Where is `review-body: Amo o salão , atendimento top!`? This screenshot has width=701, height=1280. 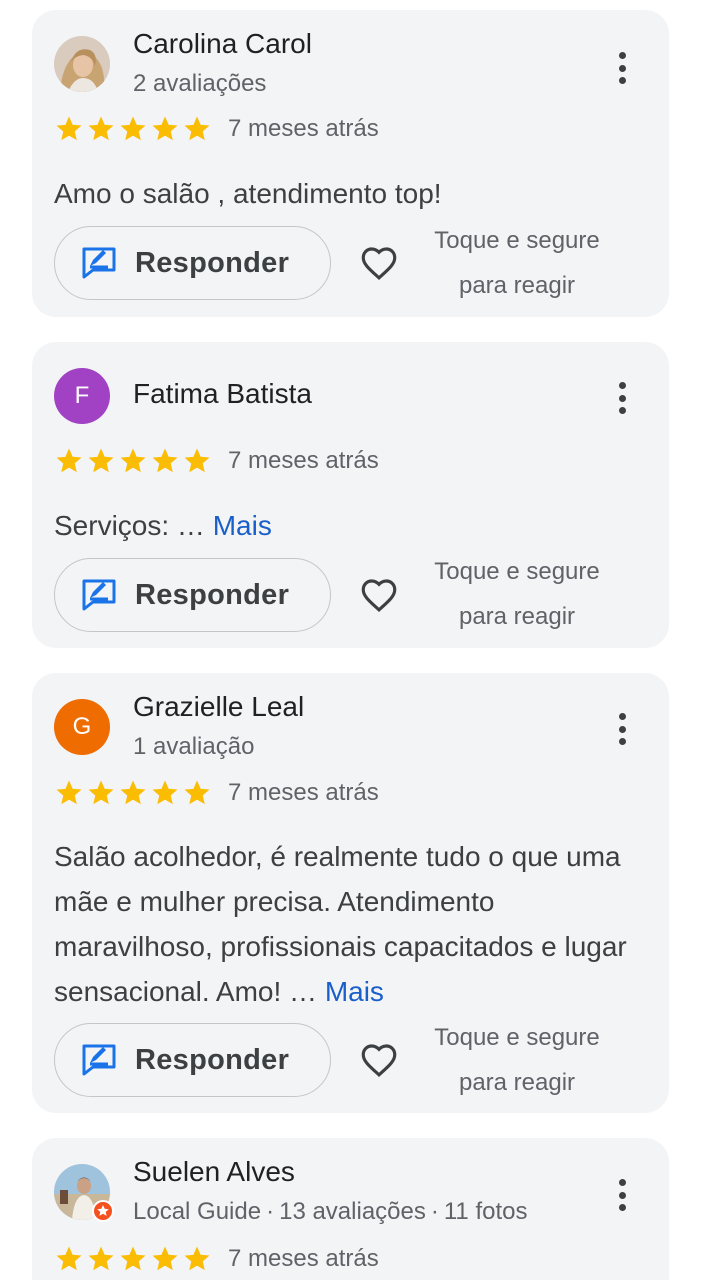
review-body: Amo o salão , atendimento top! is located at coordinates (248, 193).